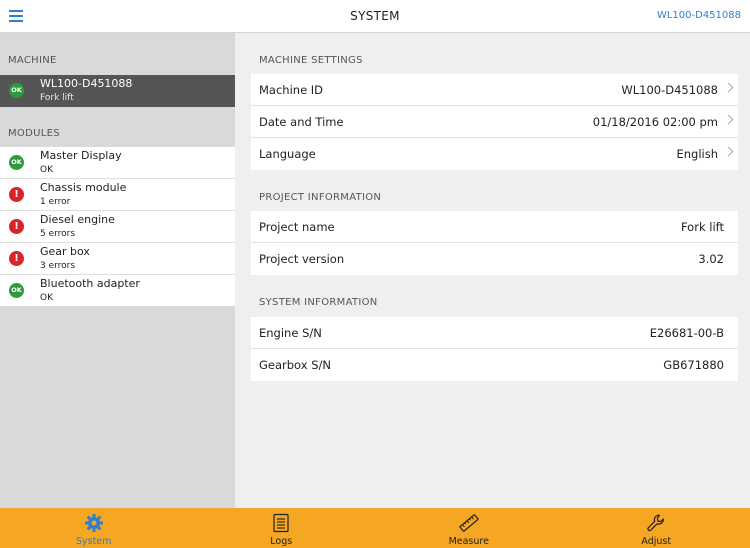 The height and width of the screenshot is (548, 750). What do you see at coordinates (494, 90) in the screenshot?
I see `setting-row-machine-id: Machine ID WL100-D451088` at bounding box center [494, 90].